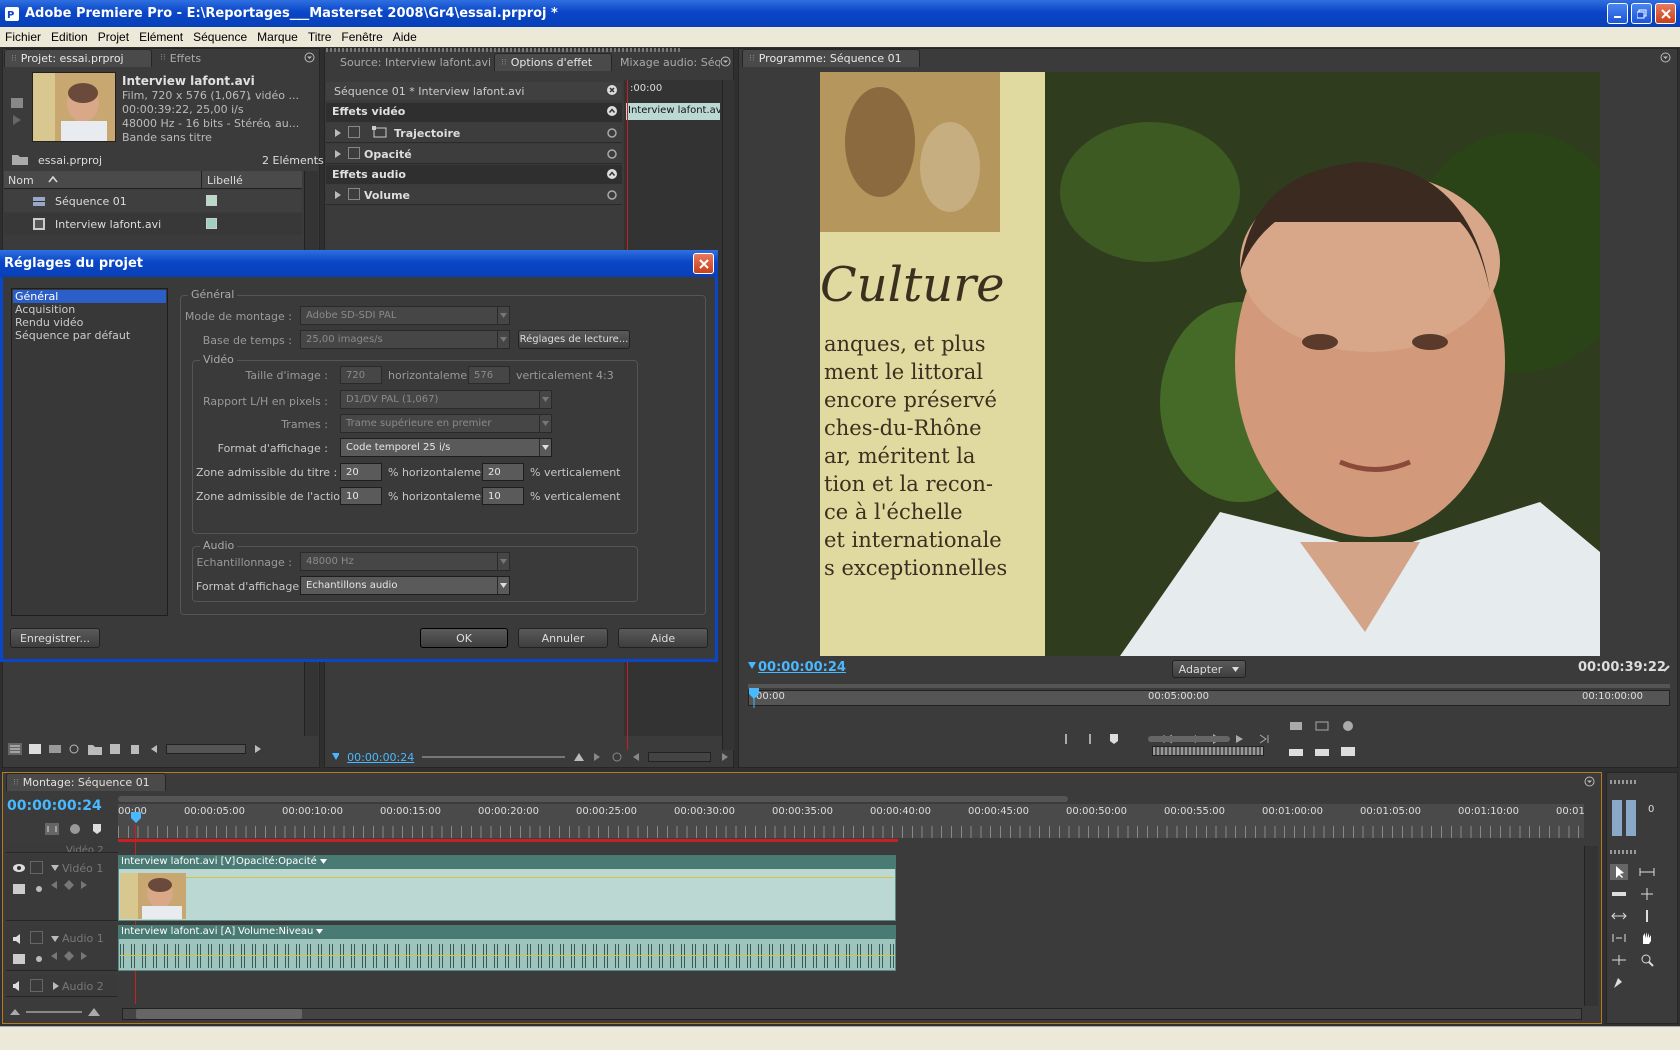  Describe the element at coordinates (54, 1012) in the screenshot. I see `timeline-zoom-slider` at that location.